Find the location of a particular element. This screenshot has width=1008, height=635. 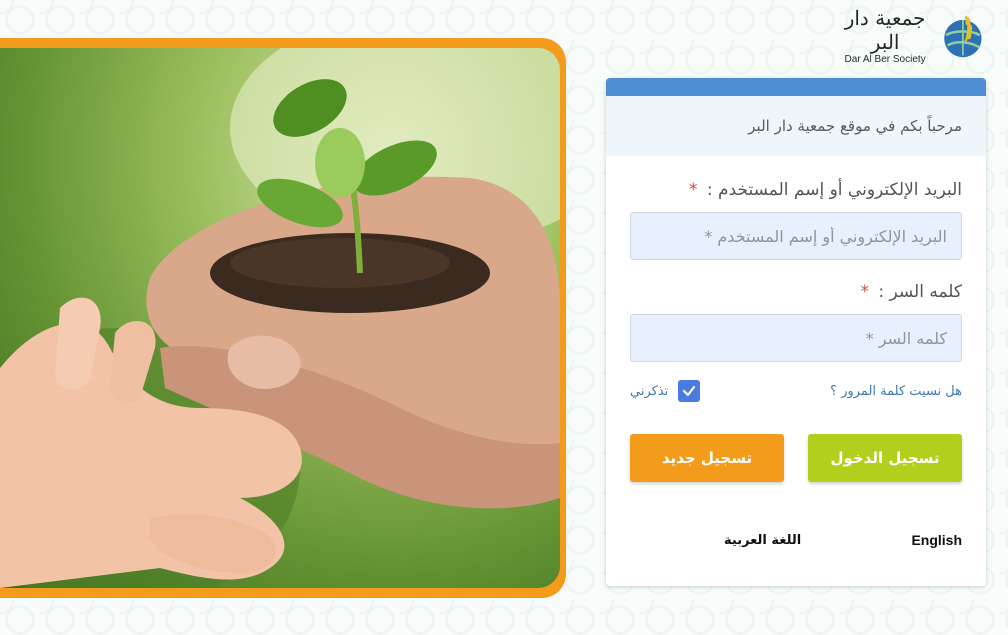

password-input is located at coordinates (796, 338).